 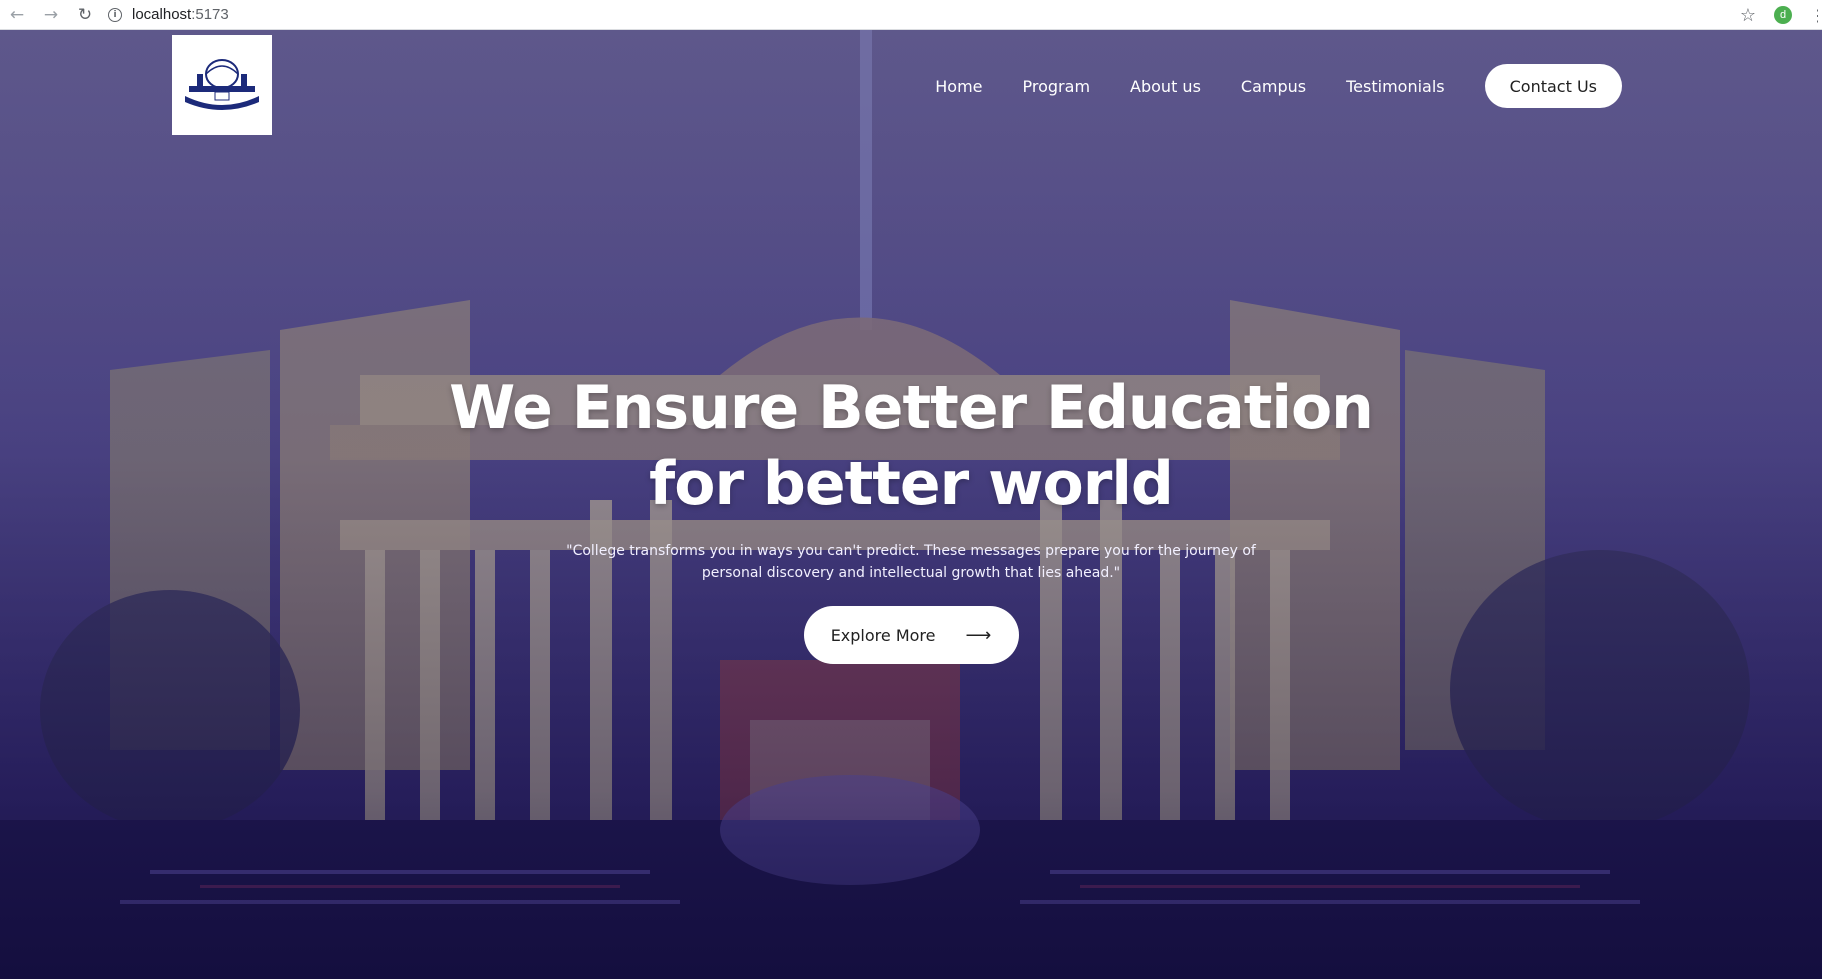 What do you see at coordinates (1553, 86) in the screenshot?
I see `contact-us-button: Contact Us` at bounding box center [1553, 86].